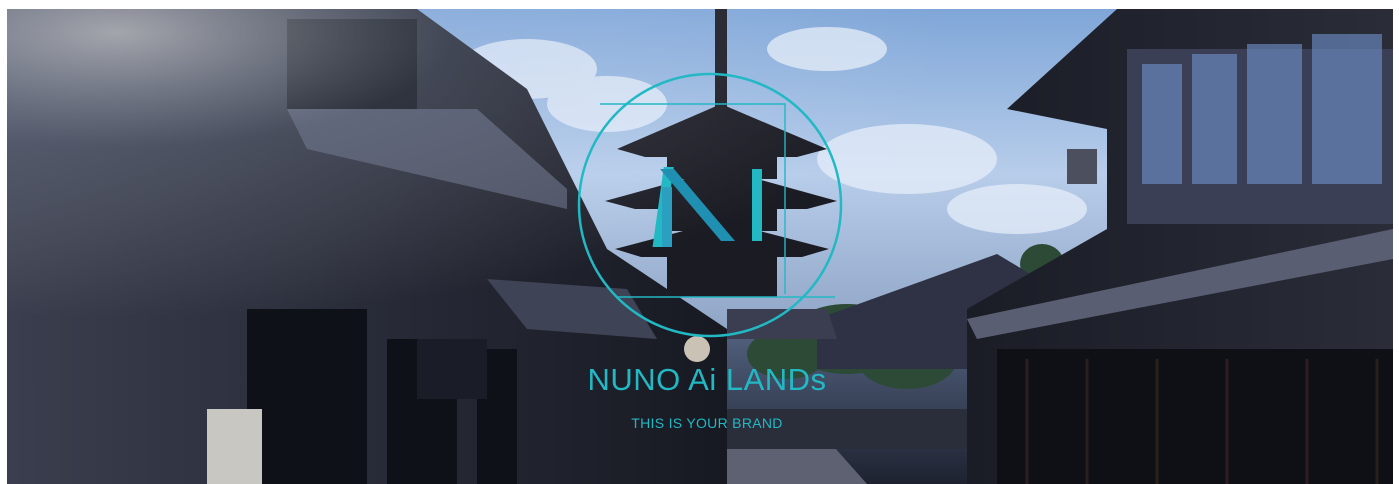  I want to click on brand-tagline: THIS IS YOUR BRAND, so click(707, 423).